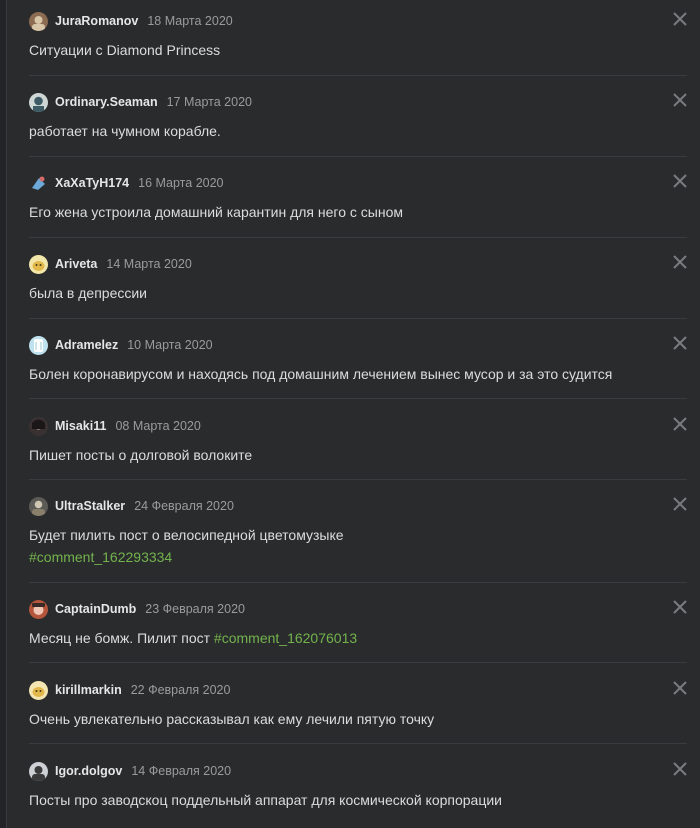 Image resolution: width=700 pixels, height=828 pixels. Describe the element at coordinates (131, 506) in the screenshot. I see `comment-header: UltraStalker 24 Февраля 2020` at that location.